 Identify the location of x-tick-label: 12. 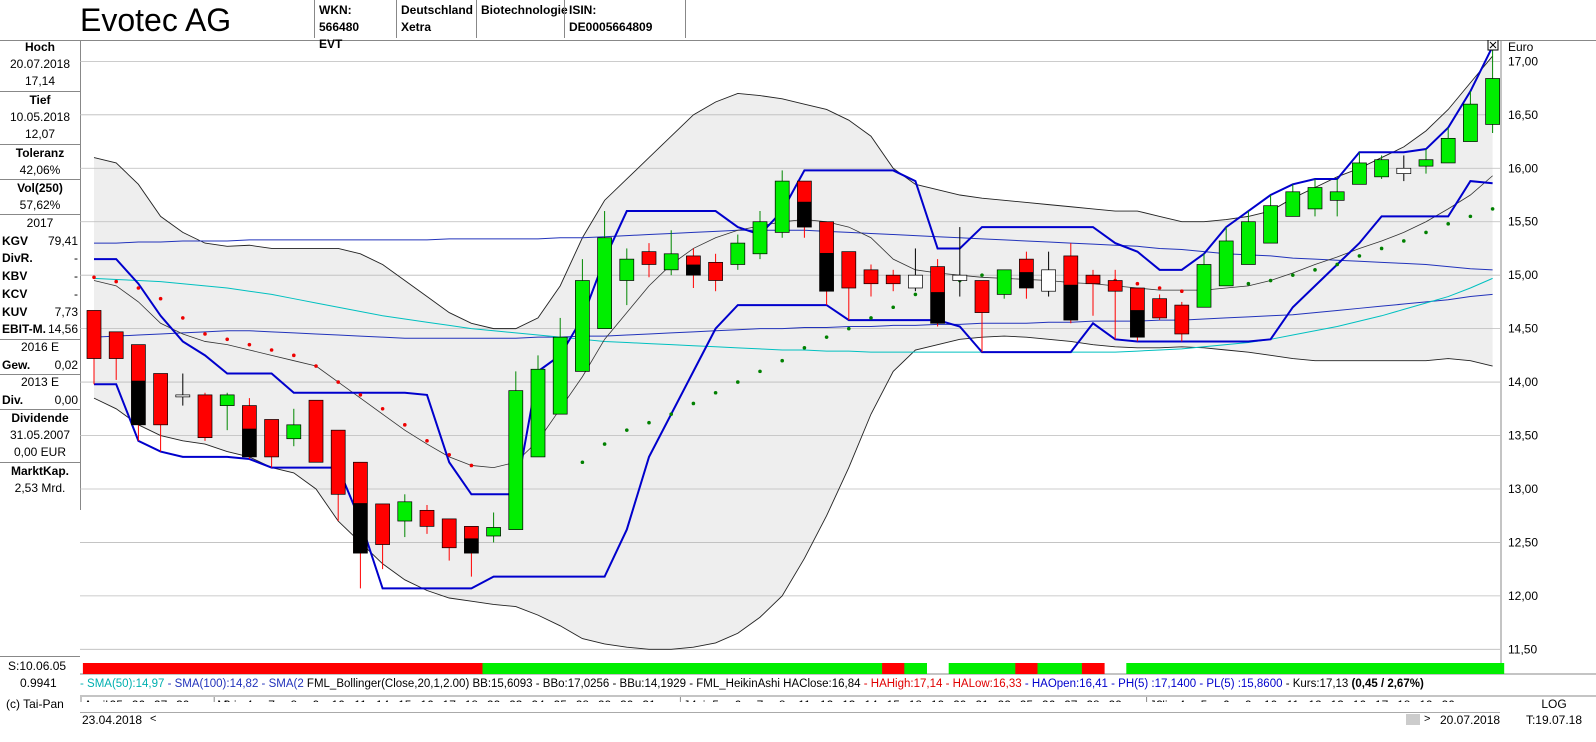
(1315, 700).